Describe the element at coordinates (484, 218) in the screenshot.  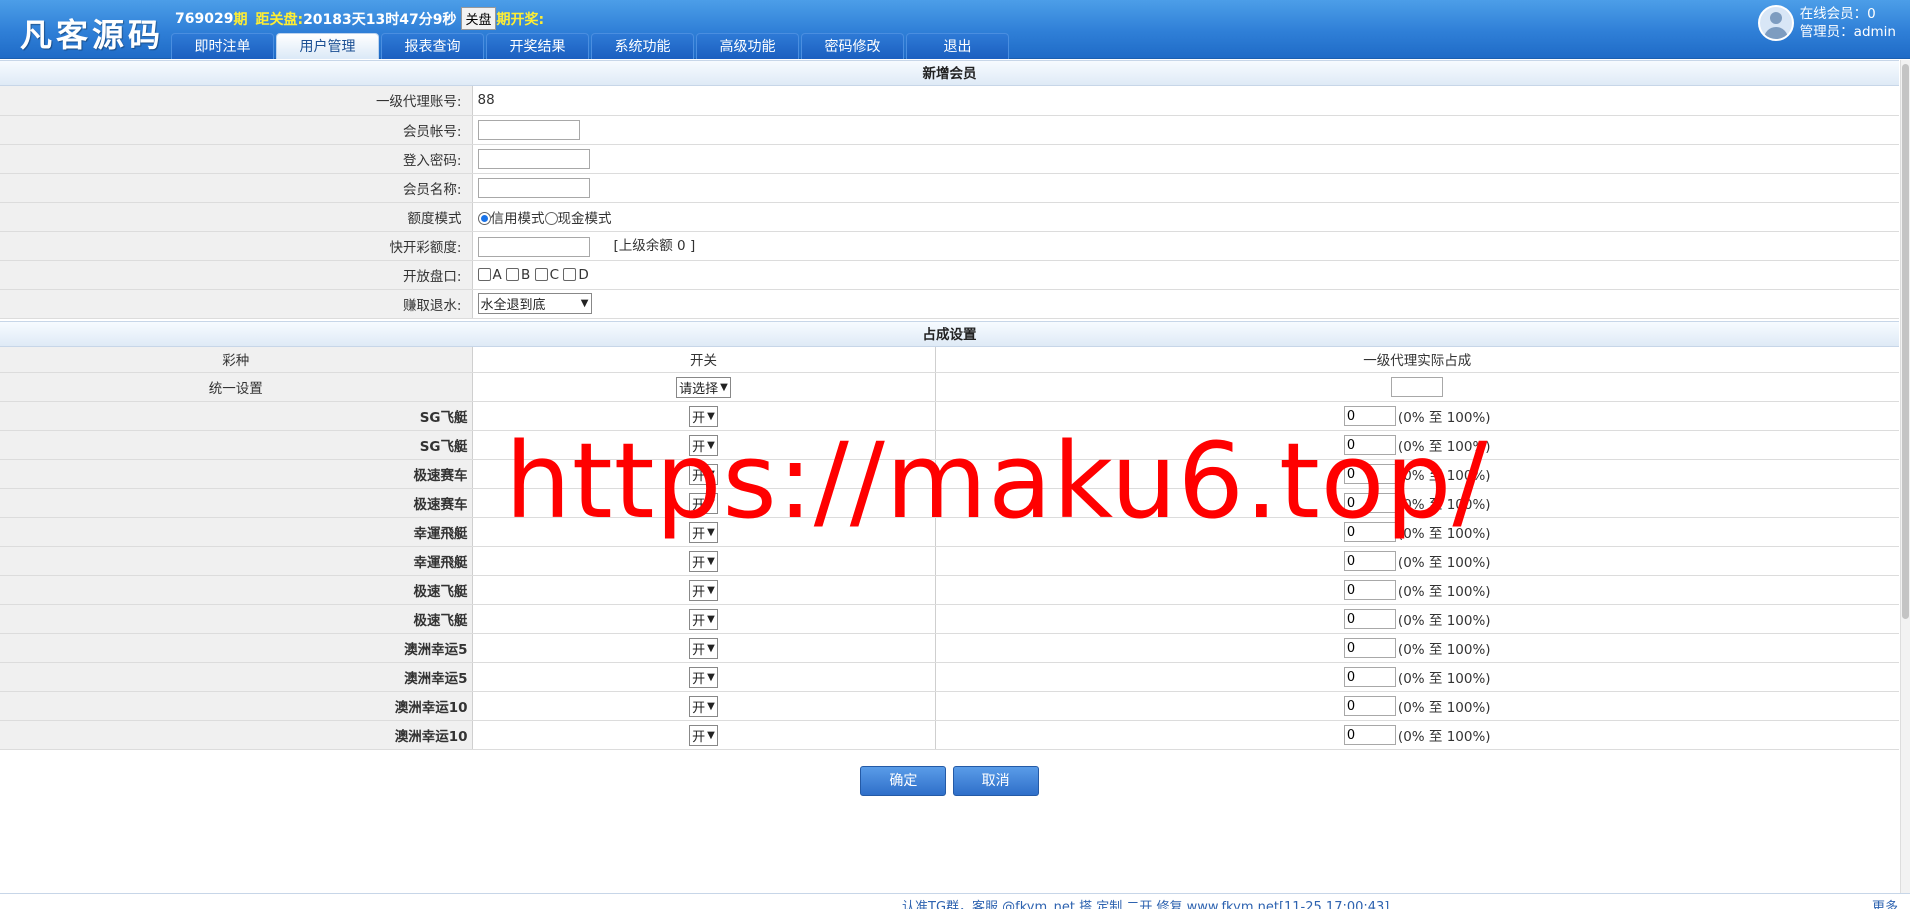
I see `credit-mode-radio` at that location.